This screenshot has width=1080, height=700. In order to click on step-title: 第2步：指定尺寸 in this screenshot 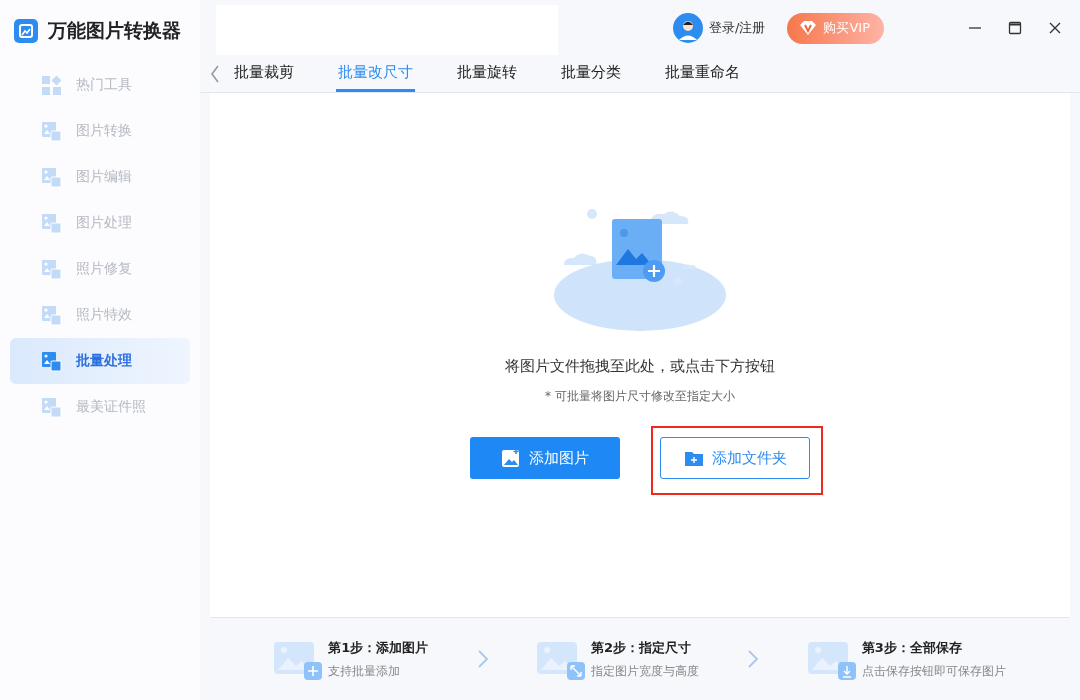, I will do `click(642, 647)`.